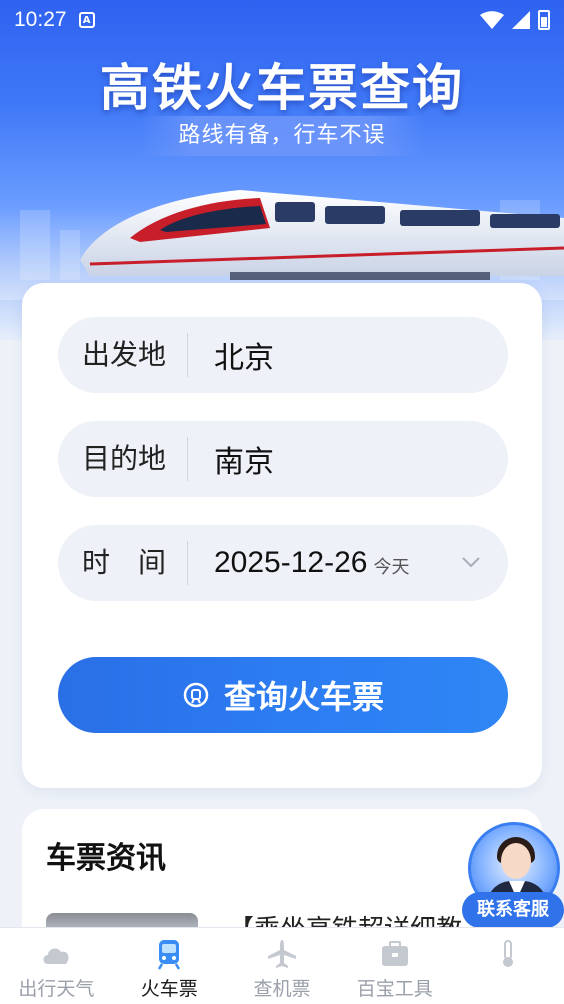 This screenshot has width=564, height=1004. What do you see at coordinates (303, 697) in the screenshot?
I see `search-button-label: 查询火车票` at bounding box center [303, 697].